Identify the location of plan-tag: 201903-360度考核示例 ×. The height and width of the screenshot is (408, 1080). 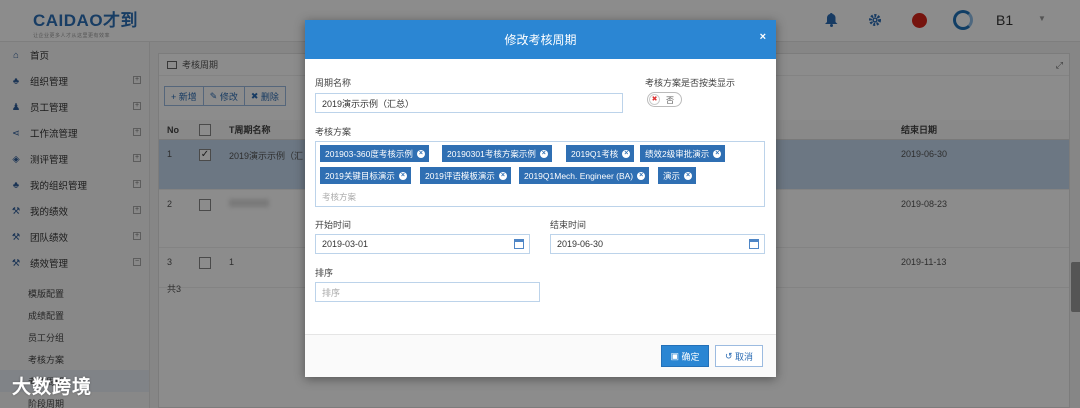
(374, 153).